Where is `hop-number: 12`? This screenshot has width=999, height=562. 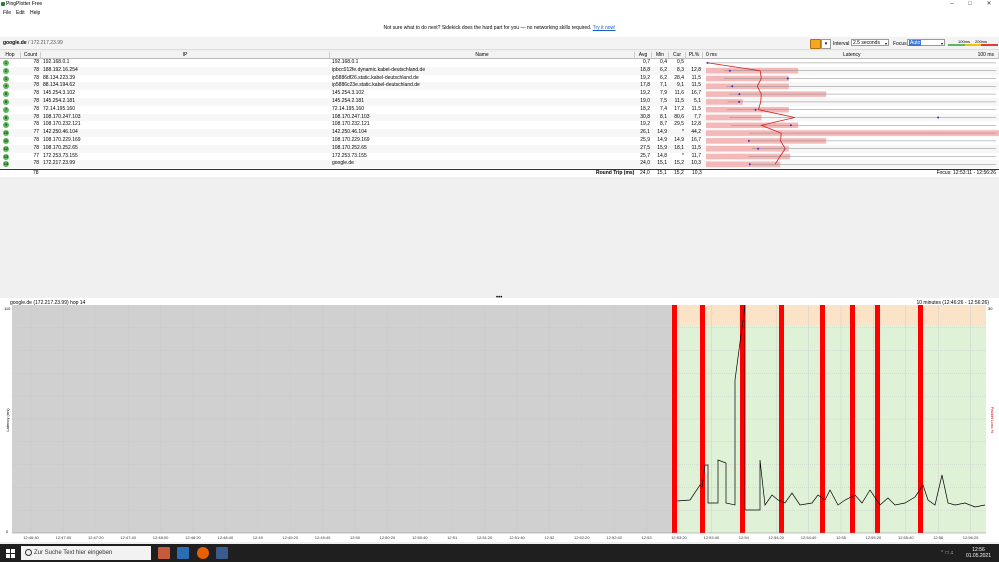 hop-number: 12 is located at coordinates (6, 148).